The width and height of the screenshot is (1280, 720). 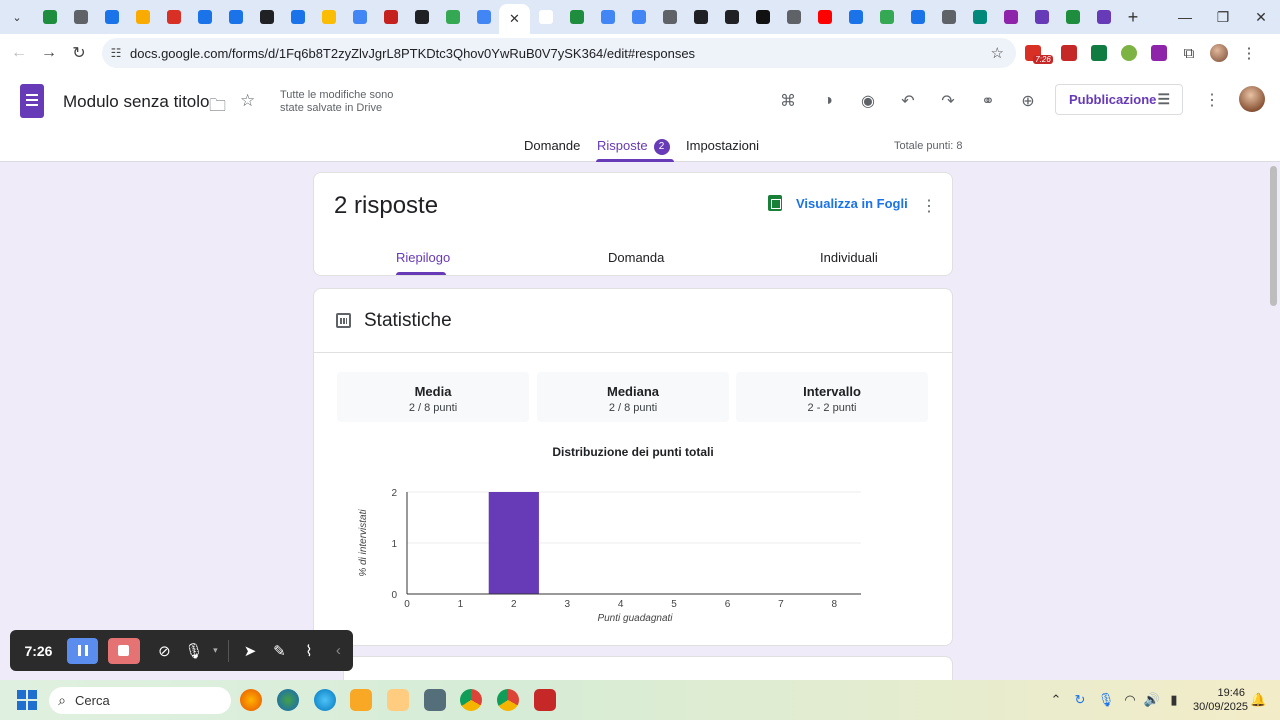 I want to click on taskbar-search: ⌕ Cerca, so click(x=140, y=700).